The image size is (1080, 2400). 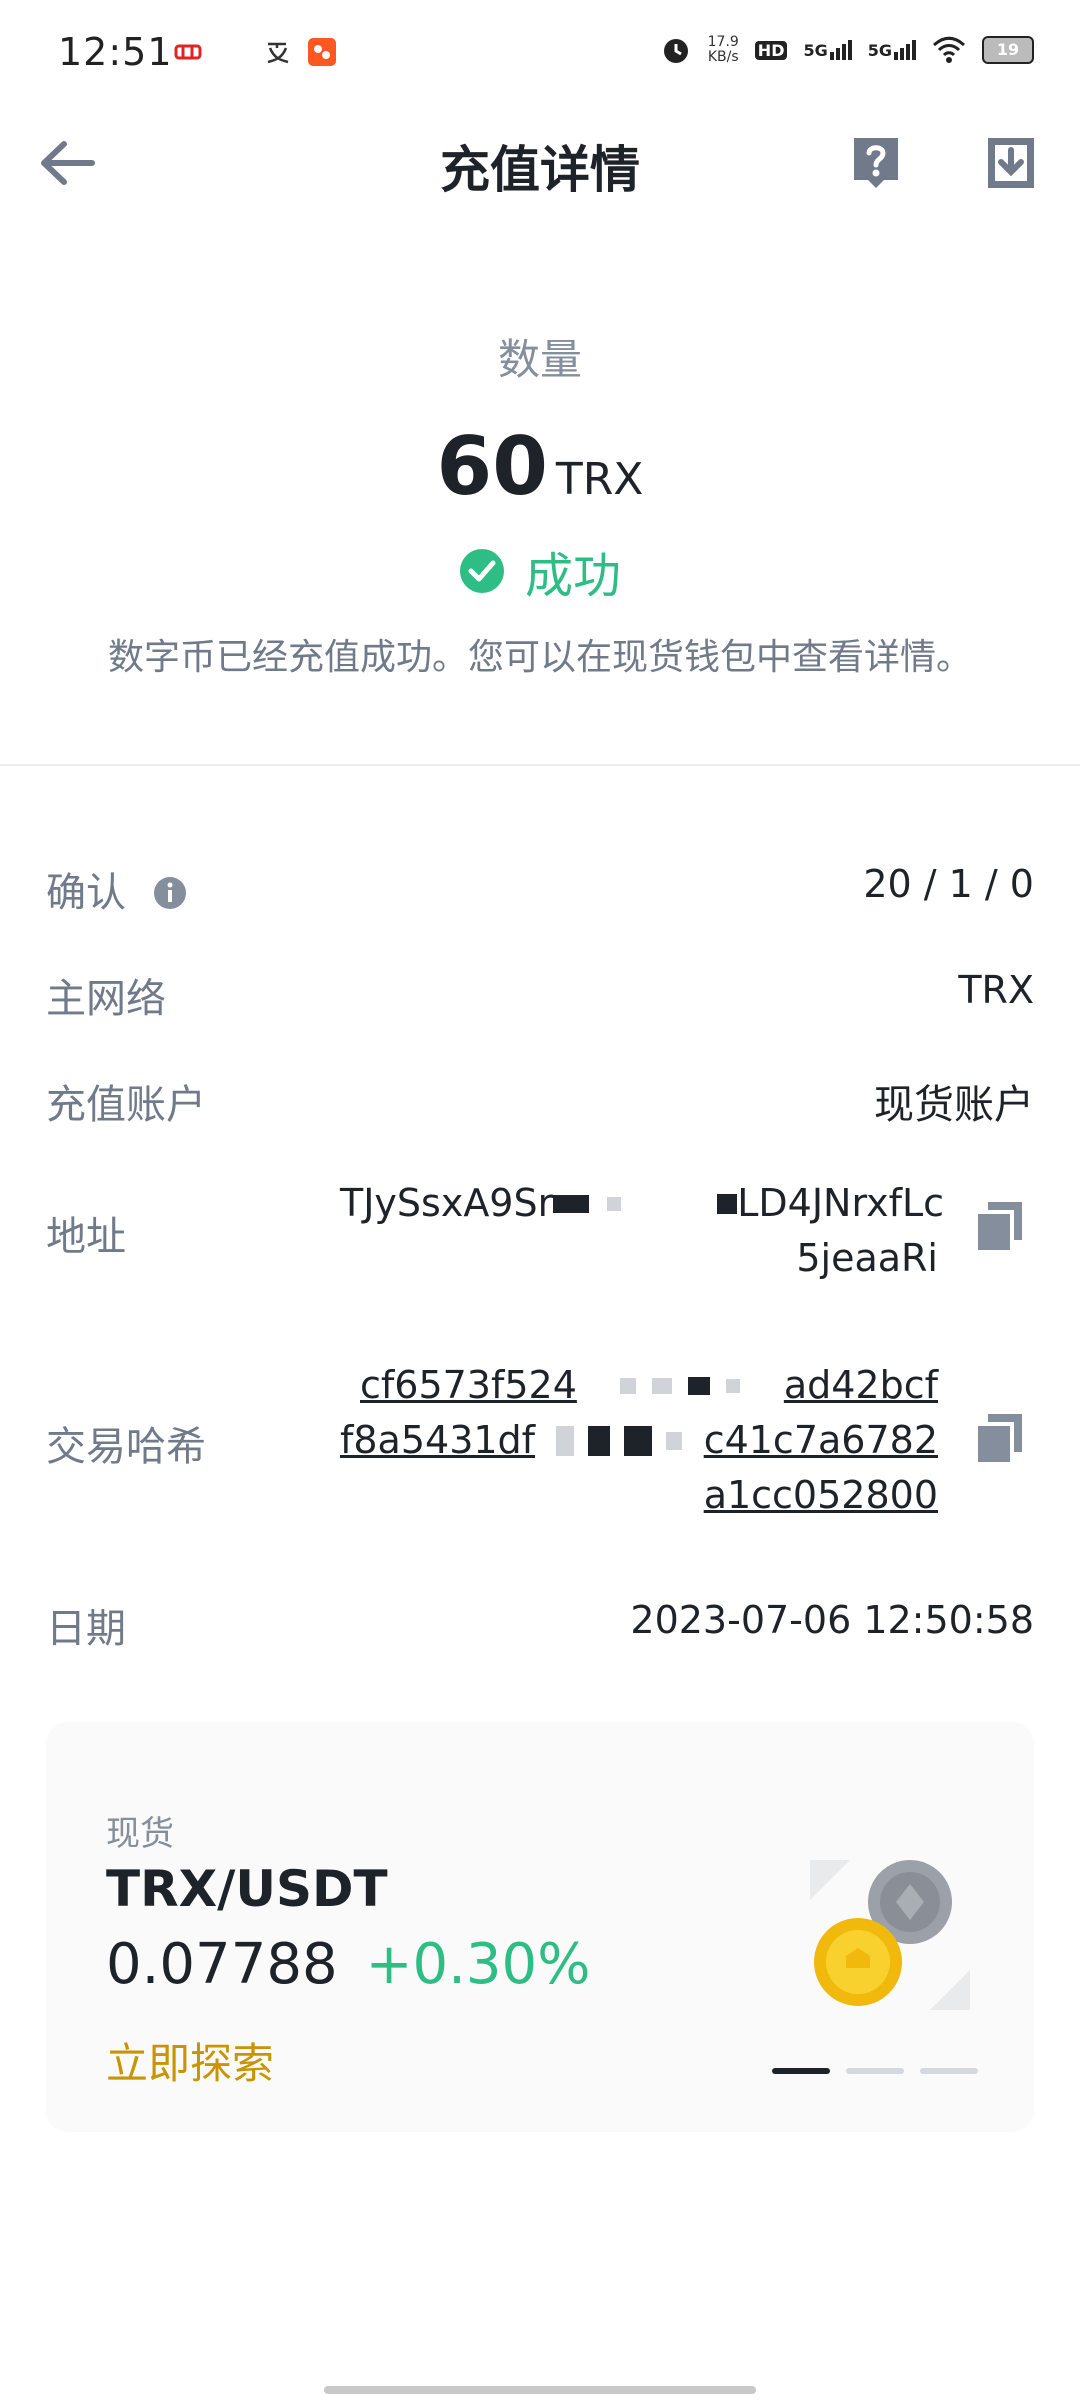 I want to click on alarm-icon, so click(x=675, y=51).